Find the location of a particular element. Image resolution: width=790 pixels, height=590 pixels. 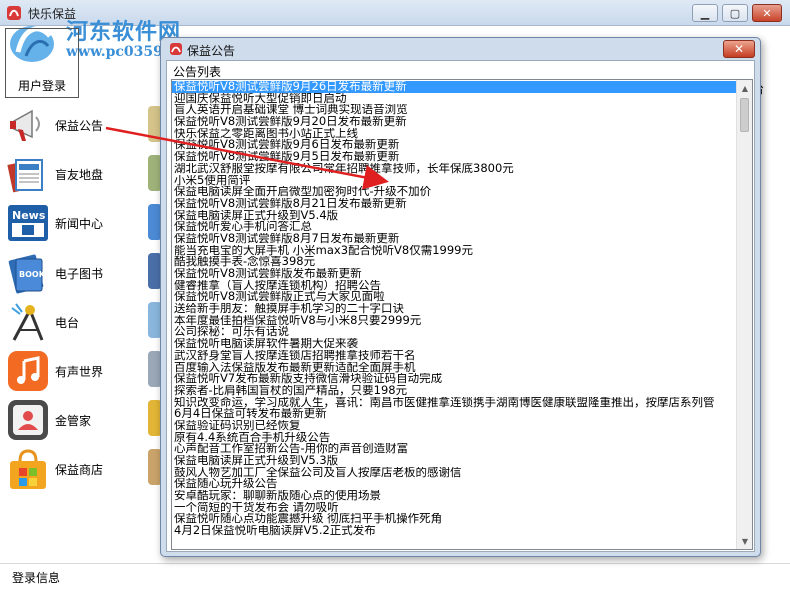

sidebar-item-label: 金管家 is located at coordinates (73, 421).